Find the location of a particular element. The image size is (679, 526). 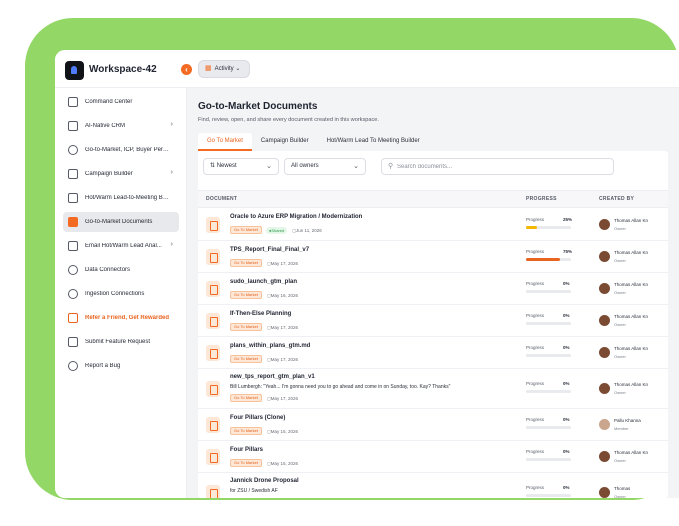

sort-select: ⇅ Newest ⌄ is located at coordinates (241, 166).